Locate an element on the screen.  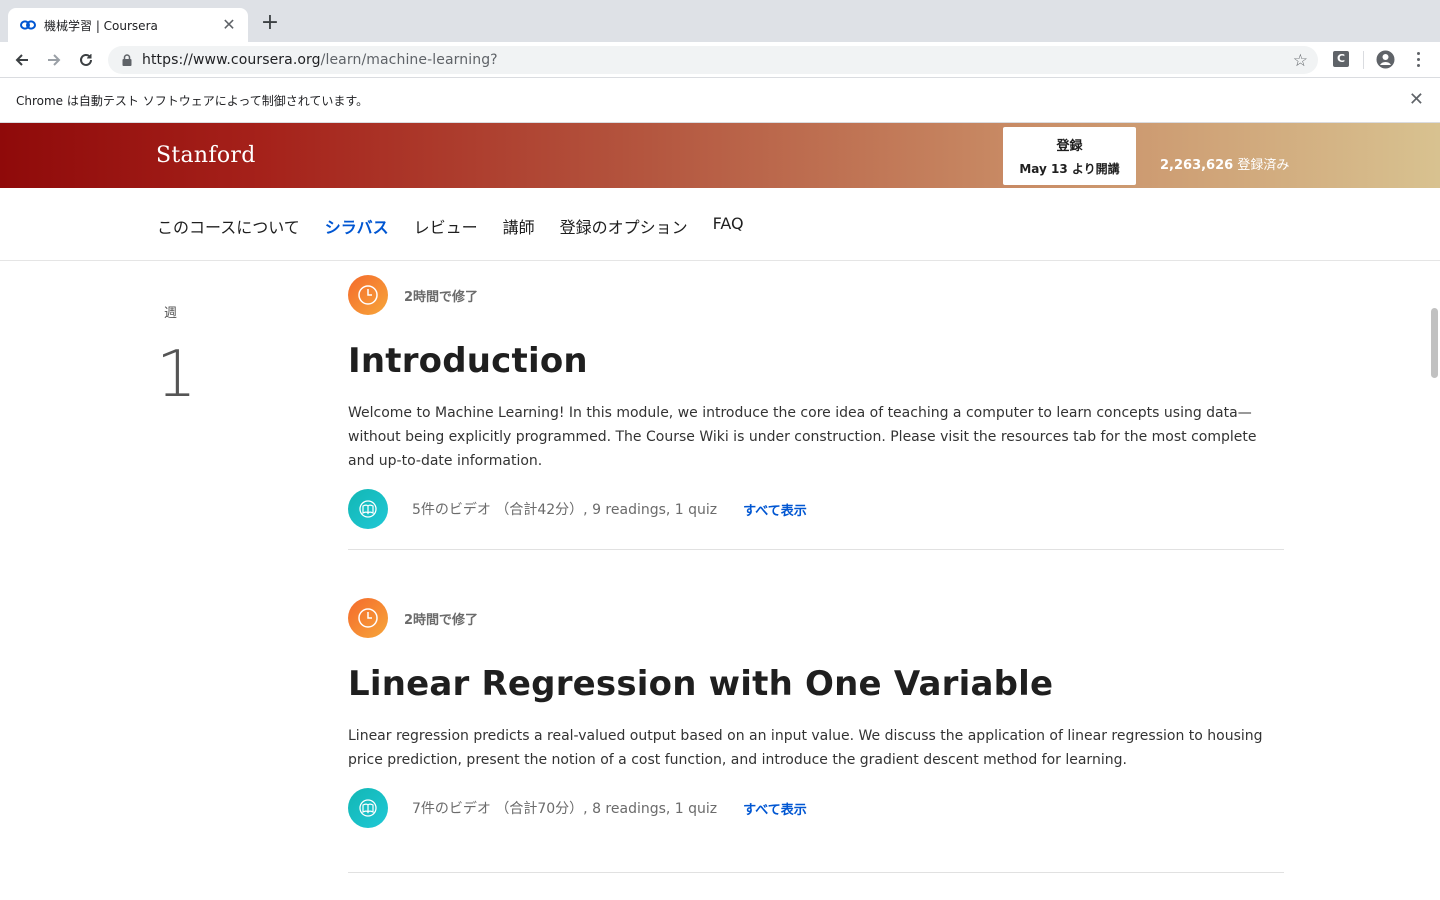
enrolled-suffix: 登録済み is located at coordinates (1261, 165).